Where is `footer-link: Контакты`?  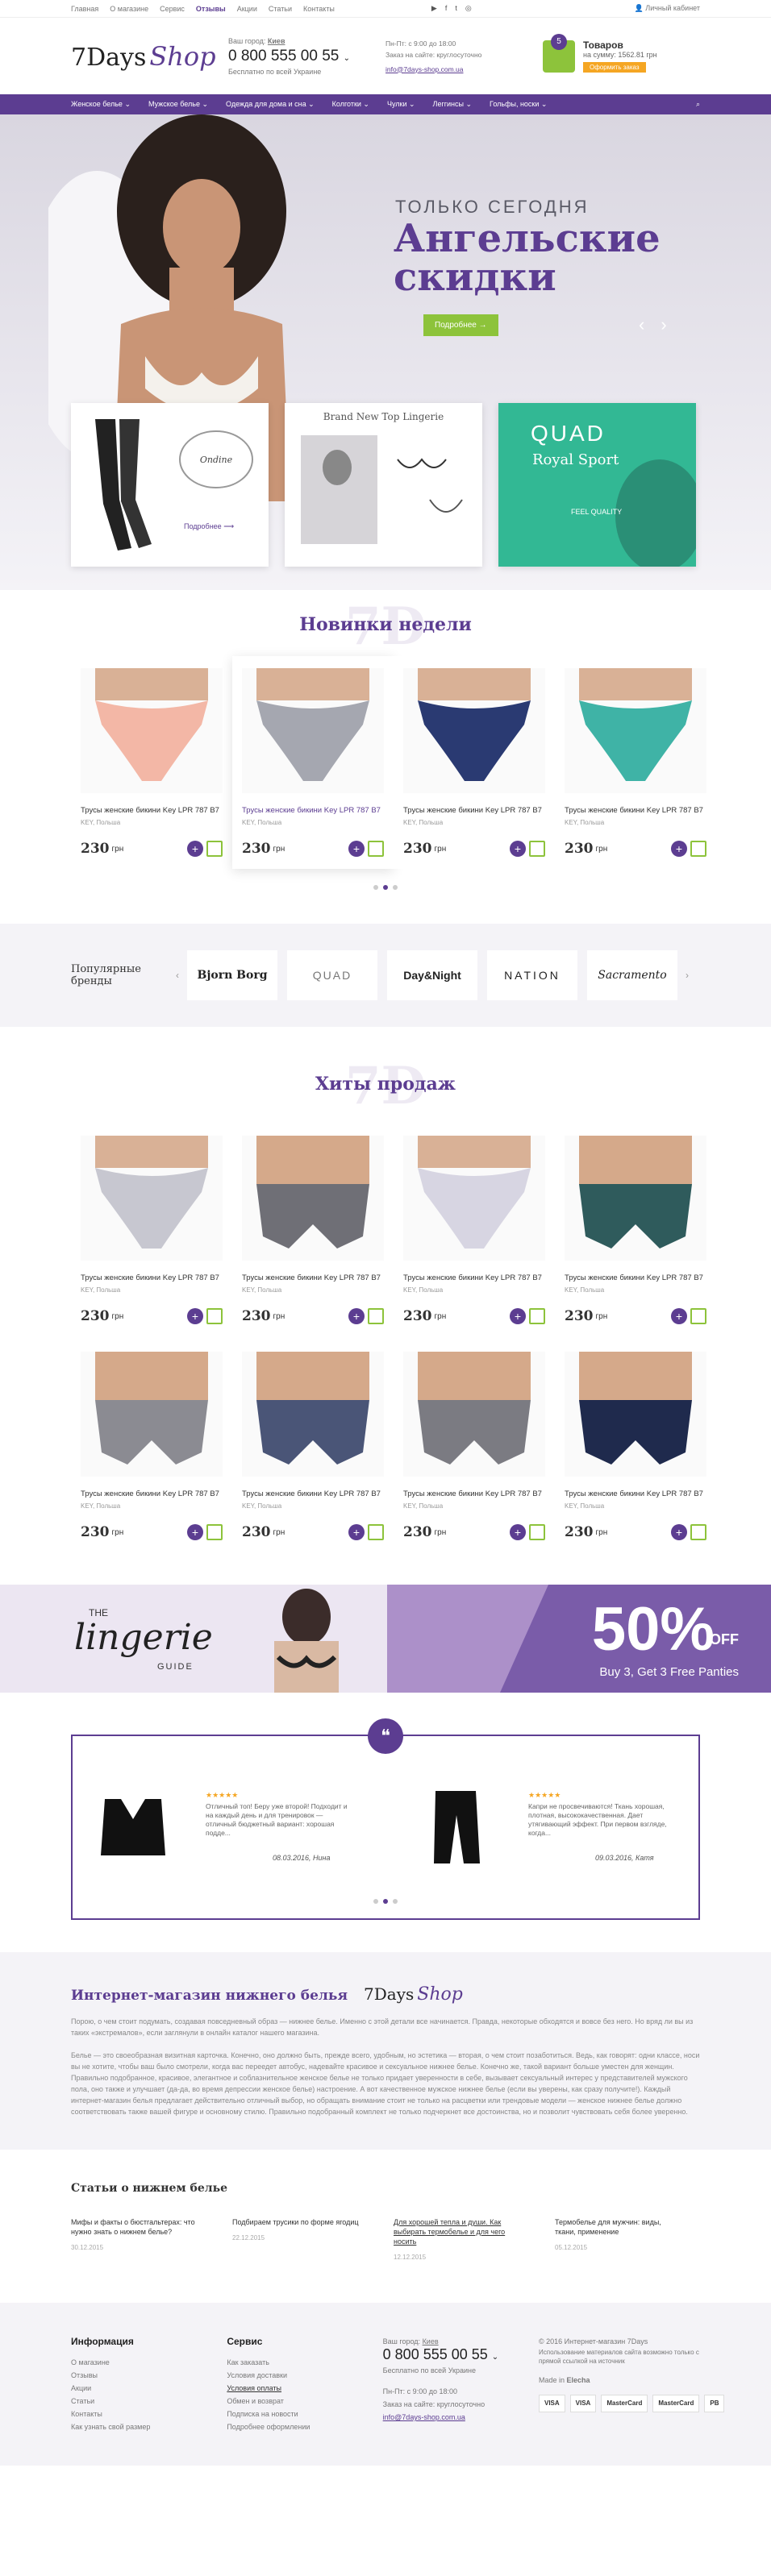 footer-link: Контакты is located at coordinates (132, 2414).